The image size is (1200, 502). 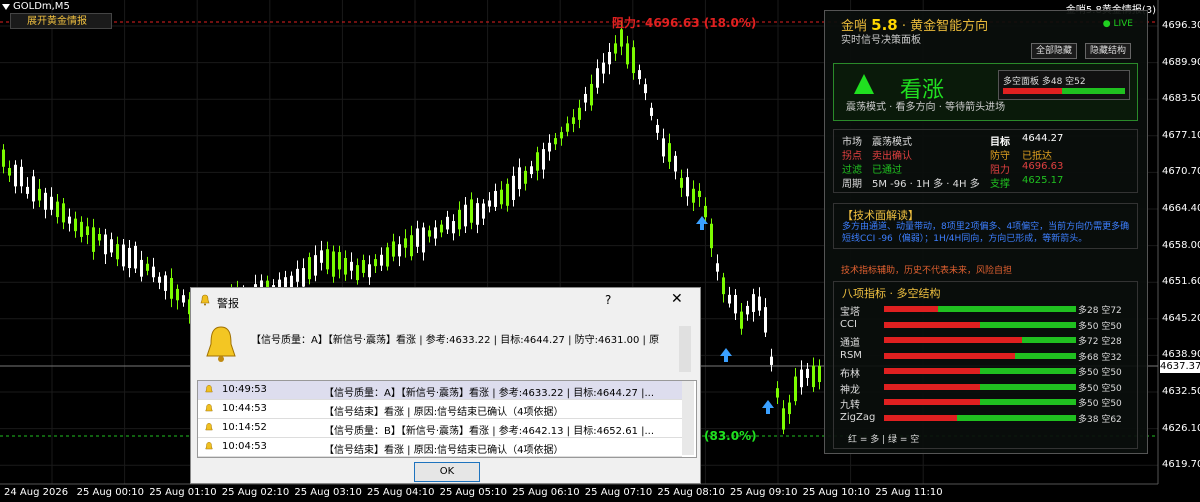 What do you see at coordinates (1181, 172) in the screenshot?
I see `price-tick: 4670.70` at bounding box center [1181, 172].